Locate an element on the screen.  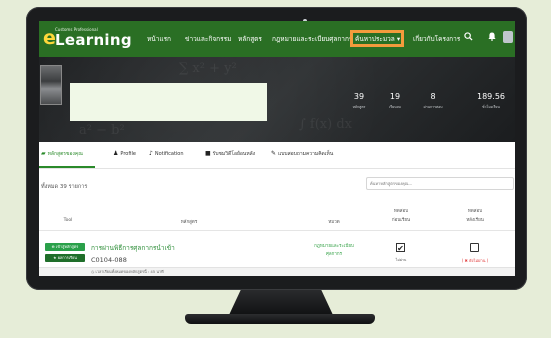
active-tab-underline is located at coordinates (67, 167).